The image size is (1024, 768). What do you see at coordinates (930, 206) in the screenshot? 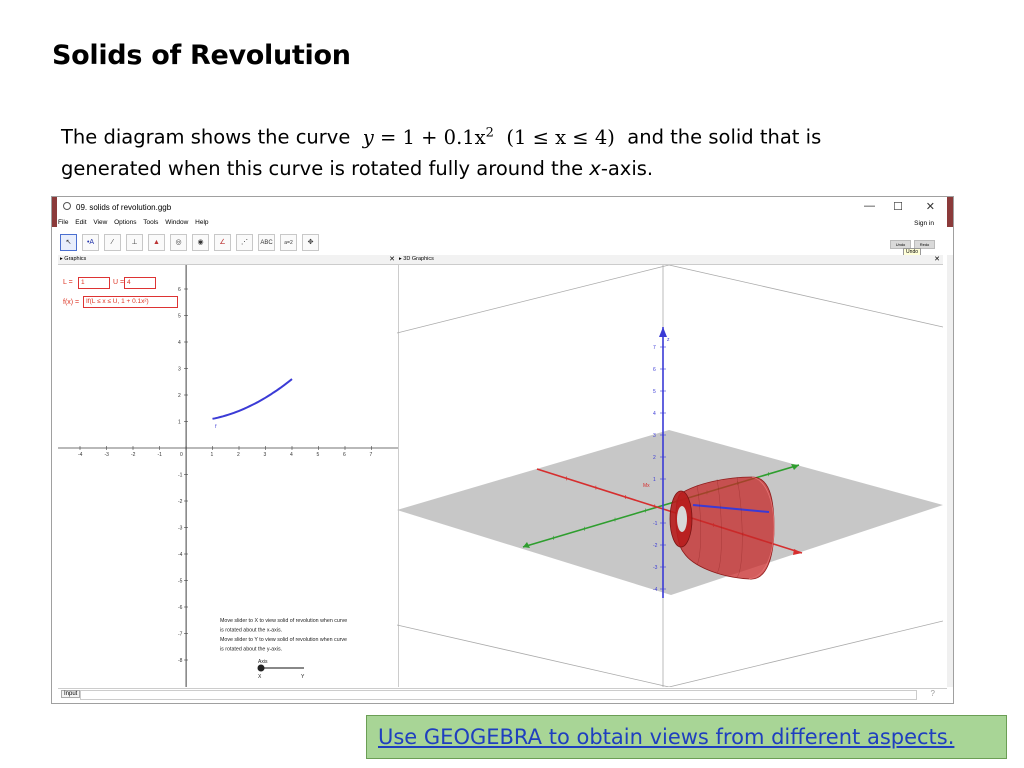
I see `close-button: ✕` at bounding box center [930, 206].